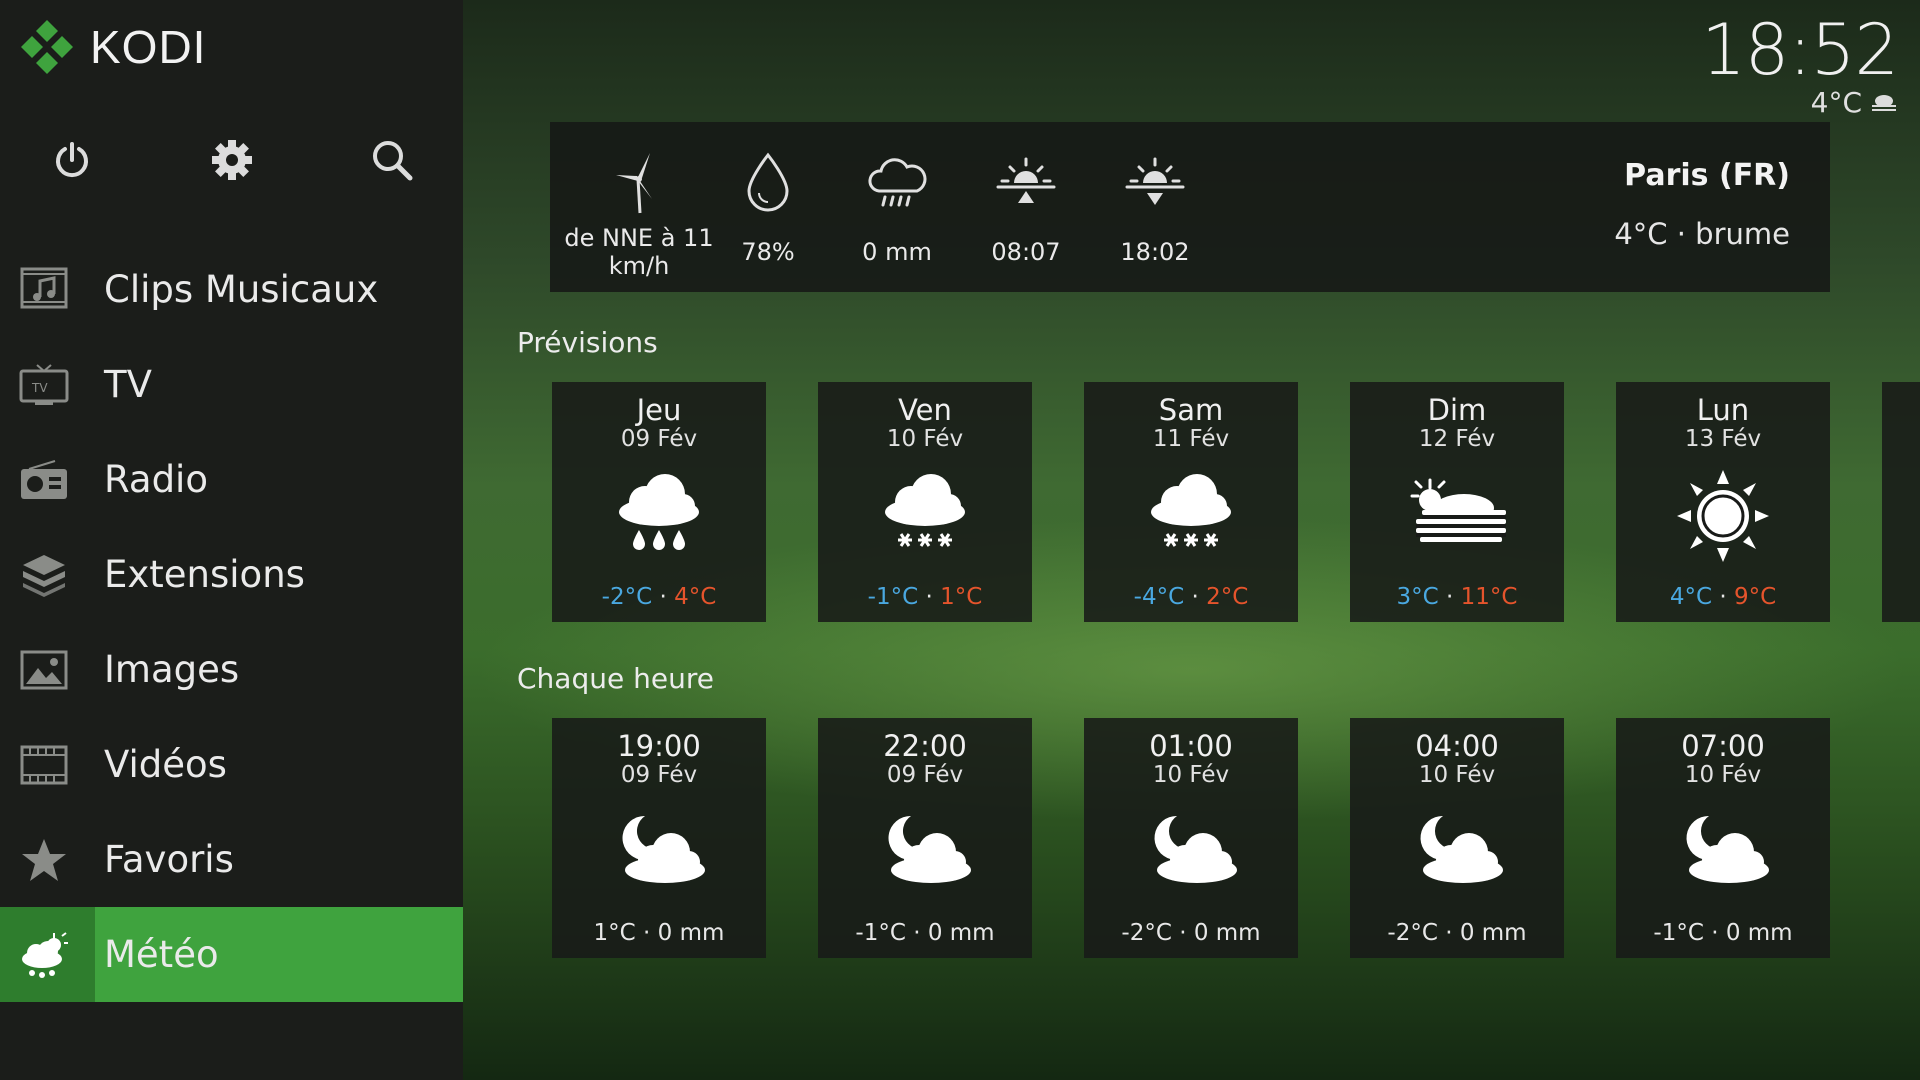  What do you see at coordinates (44, 670) in the screenshot?
I see `images-icon` at bounding box center [44, 670].